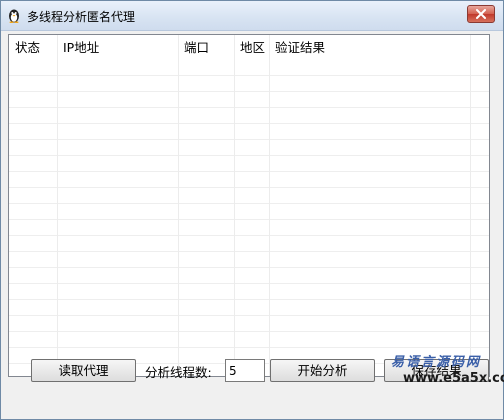  Describe the element at coordinates (81, 17) in the screenshot. I see `window-title: 多线程分析匿名代理` at that location.